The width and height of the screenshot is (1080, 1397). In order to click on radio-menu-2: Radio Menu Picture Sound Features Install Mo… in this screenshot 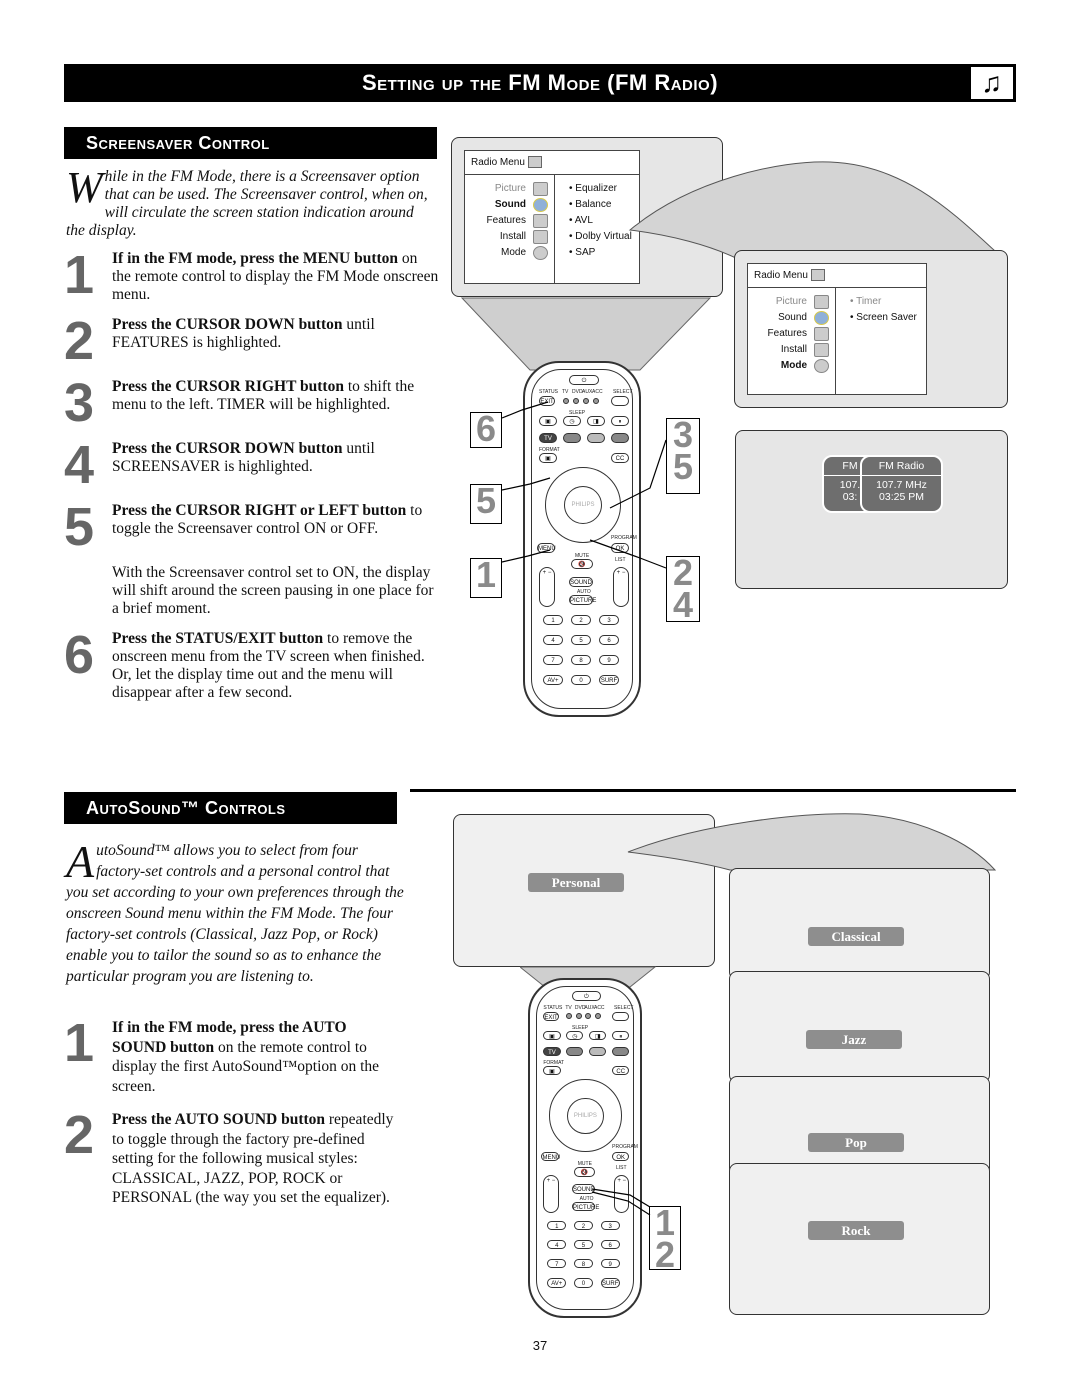, I will do `click(837, 329)`.